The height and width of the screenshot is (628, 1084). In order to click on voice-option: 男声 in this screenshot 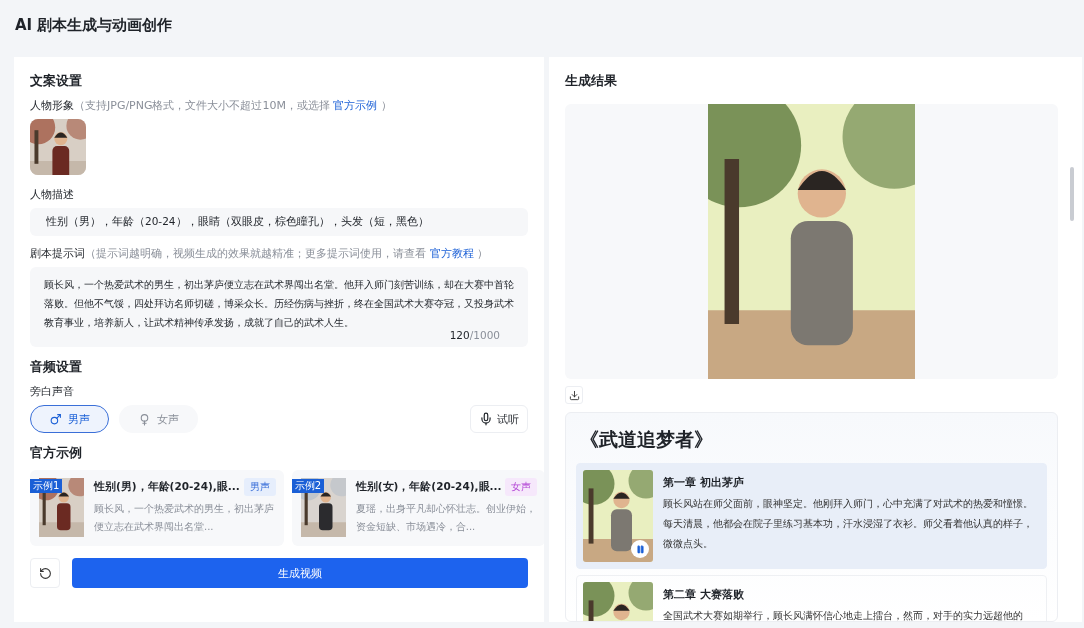, I will do `click(69, 419)`.